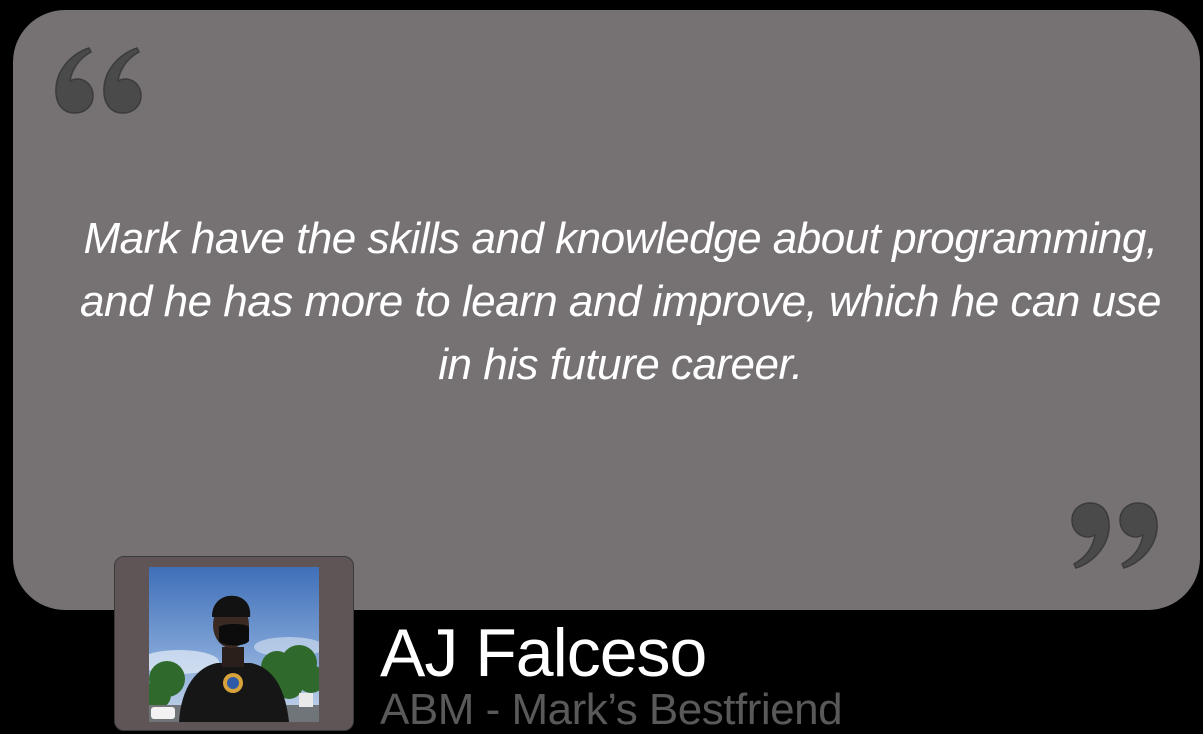 This screenshot has height=734, width=1203. I want to click on author-photo, so click(234, 644).